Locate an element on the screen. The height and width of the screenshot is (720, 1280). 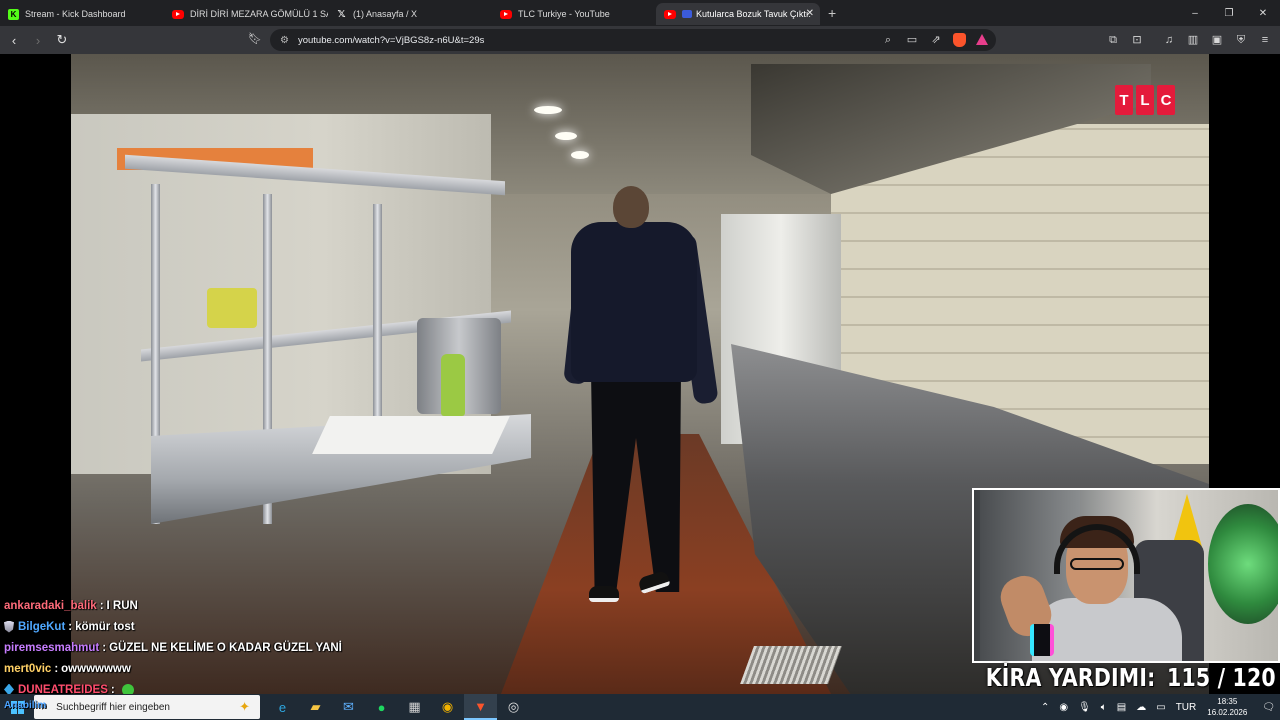
tab-active-video: Kutularca Bozuk Tavuk Çıktı: ✕ is located at coordinates (738, 14).